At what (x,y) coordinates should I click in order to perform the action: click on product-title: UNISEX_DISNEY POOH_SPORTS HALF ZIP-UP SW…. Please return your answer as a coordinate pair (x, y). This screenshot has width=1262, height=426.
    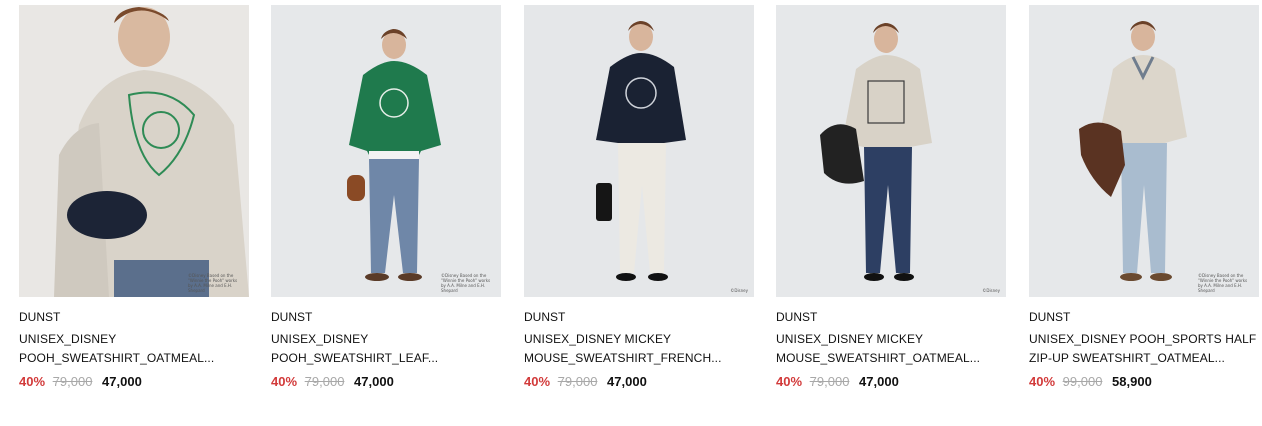
    Looking at the image, I should click on (1144, 349).